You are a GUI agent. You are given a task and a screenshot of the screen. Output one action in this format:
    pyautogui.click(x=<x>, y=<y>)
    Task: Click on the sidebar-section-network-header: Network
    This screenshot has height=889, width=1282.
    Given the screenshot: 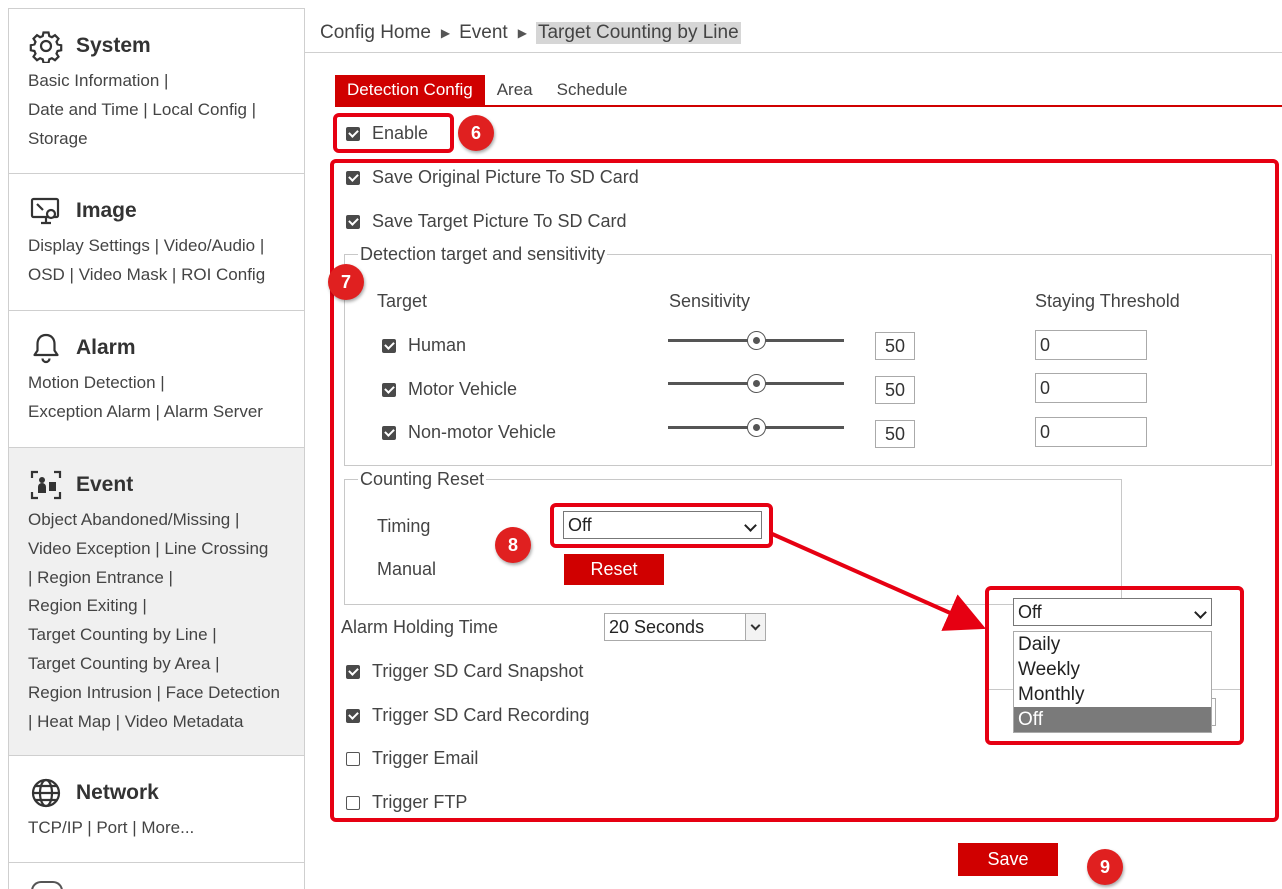 What is the action you would take?
    pyautogui.click(x=94, y=793)
    